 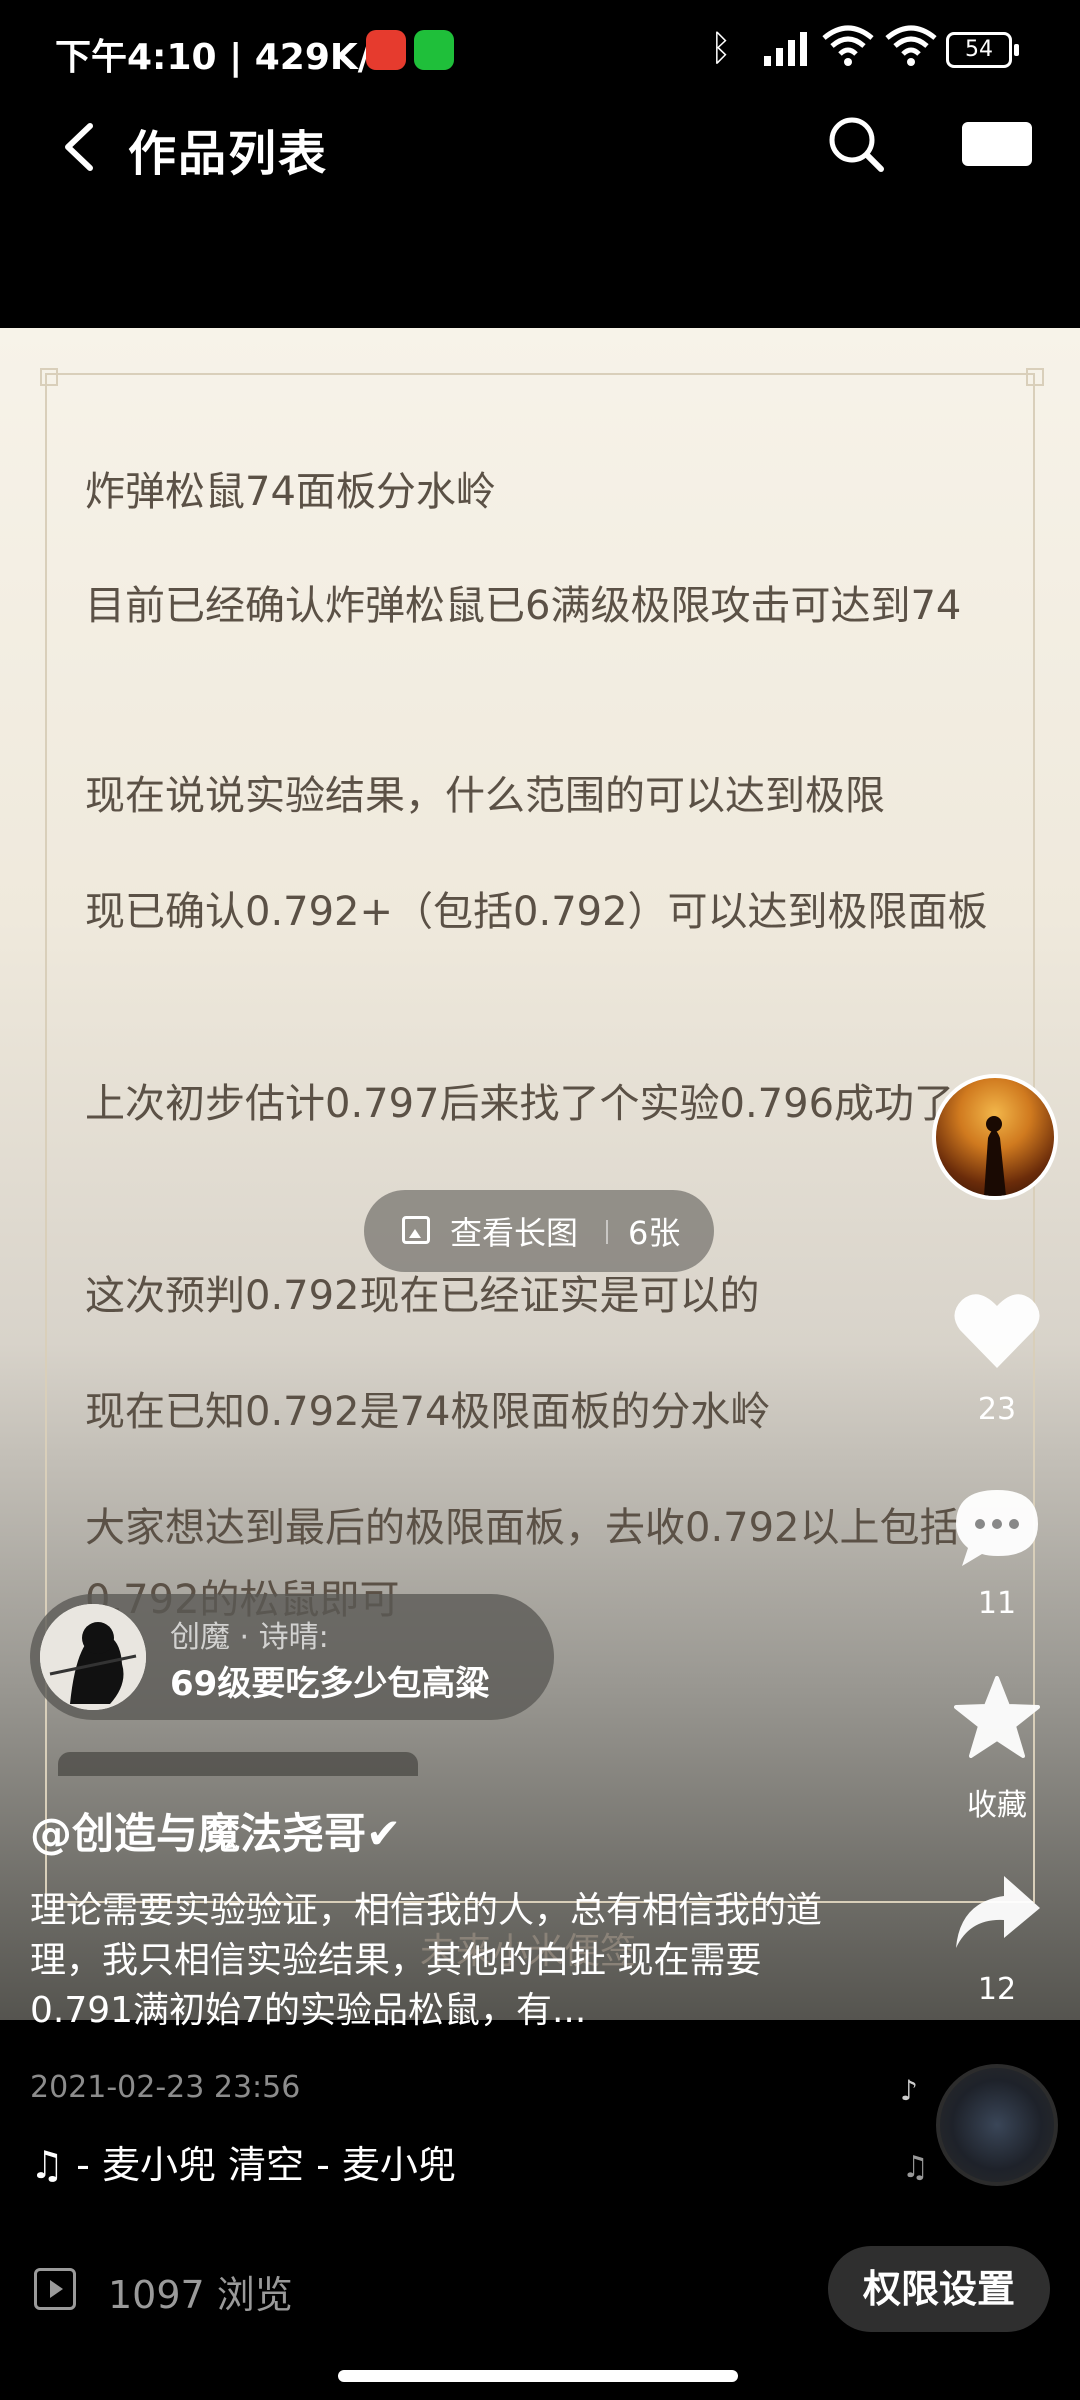 I want to click on music-disc, so click(x=997, y=2125).